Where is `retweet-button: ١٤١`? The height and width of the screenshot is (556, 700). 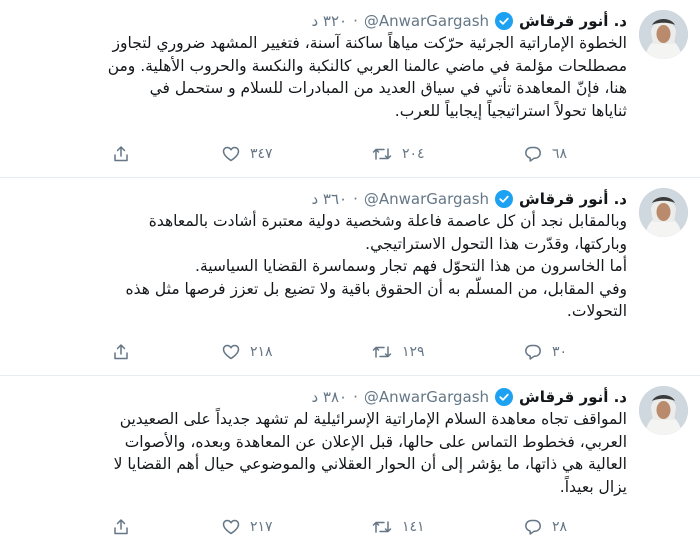 retweet-button: ١٤١ is located at coordinates (402, 527).